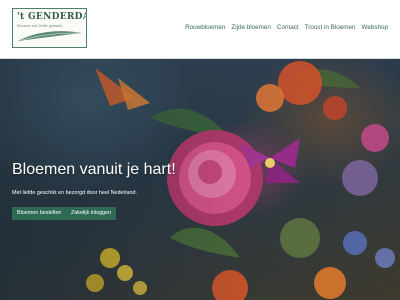 The width and height of the screenshot is (400, 300). What do you see at coordinates (39, 213) in the screenshot?
I see `order-flowers-button: Bloemen bestellen` at bounding box center [39, 213].